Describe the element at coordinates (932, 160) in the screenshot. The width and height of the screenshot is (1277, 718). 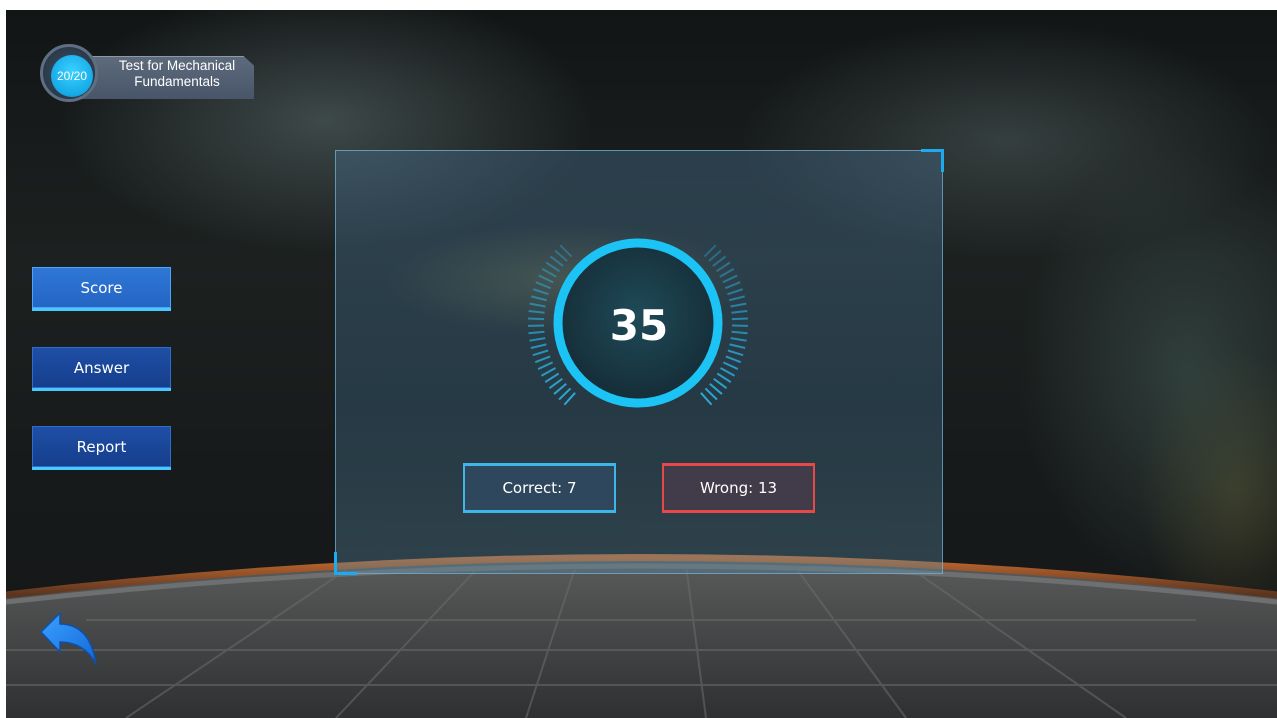
I see `panel-corner-top-right` at that location.